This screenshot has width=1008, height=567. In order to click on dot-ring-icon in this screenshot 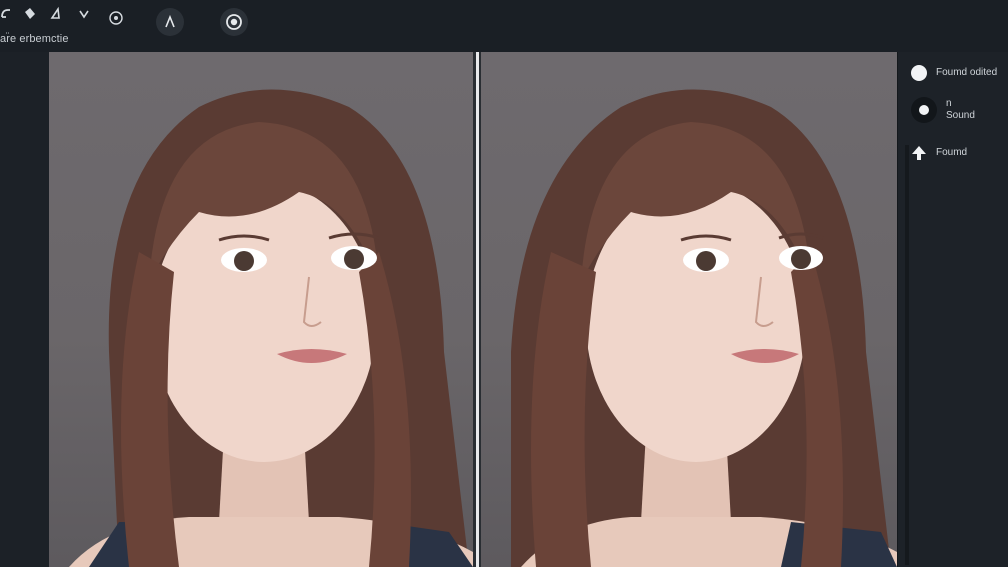, I will do `click(924, 110)`.